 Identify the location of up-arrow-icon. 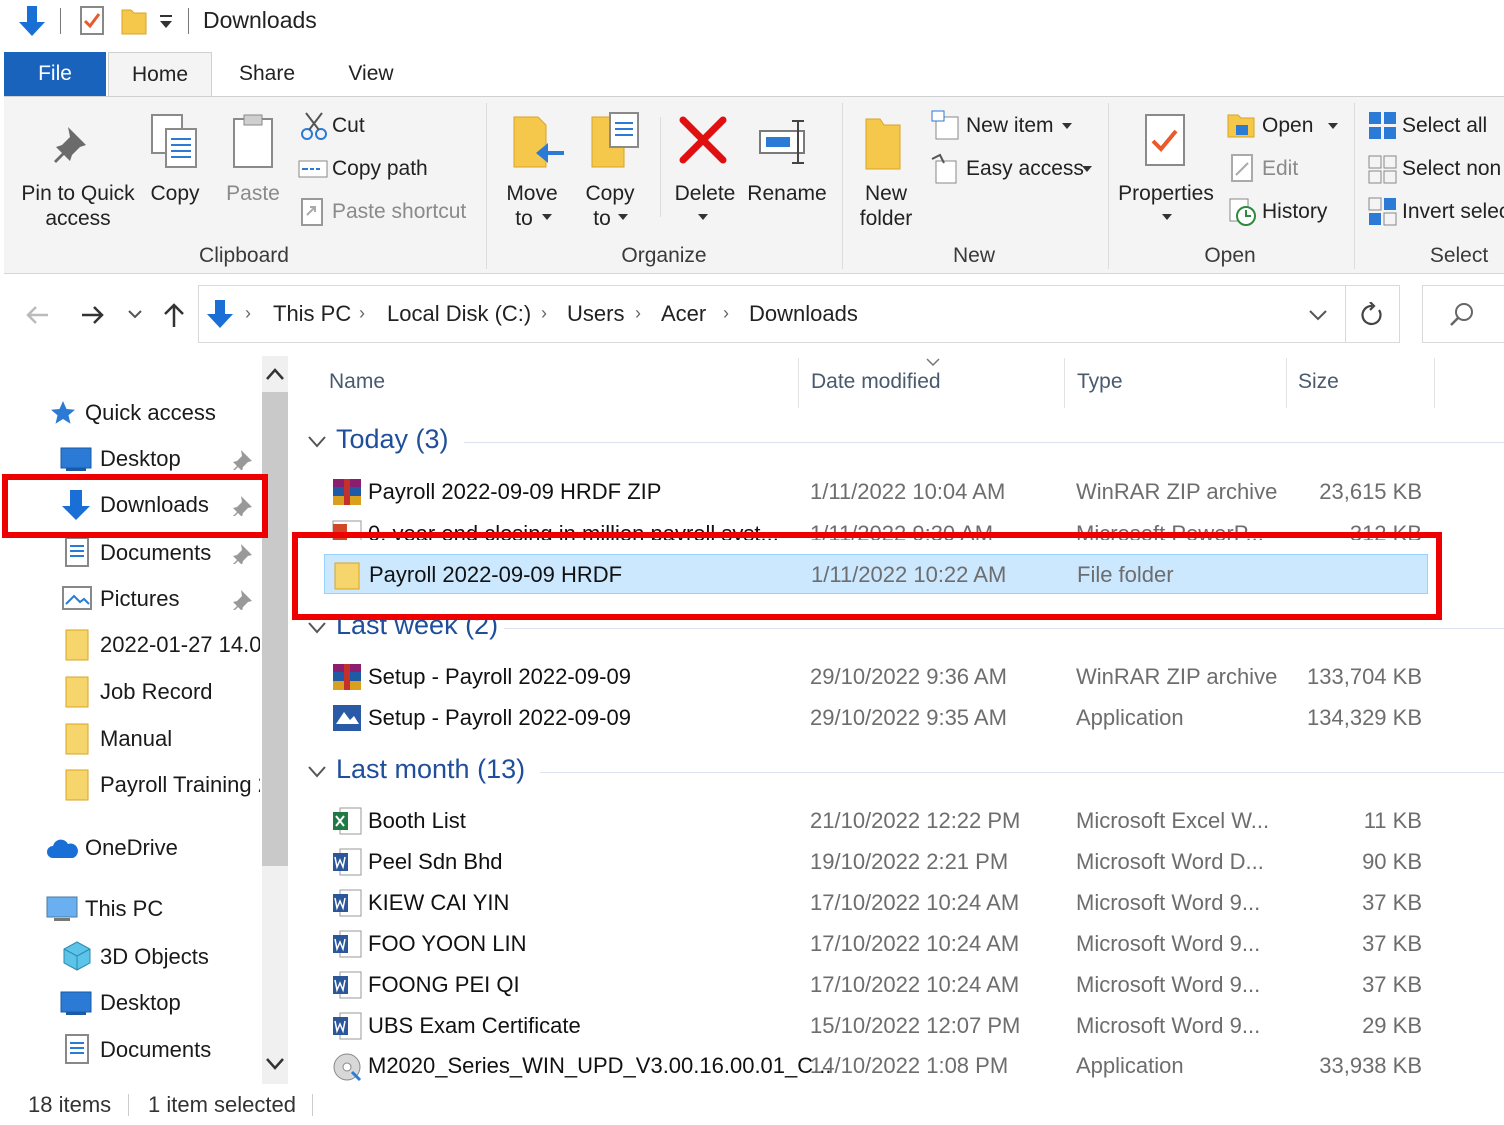
(174, 315).